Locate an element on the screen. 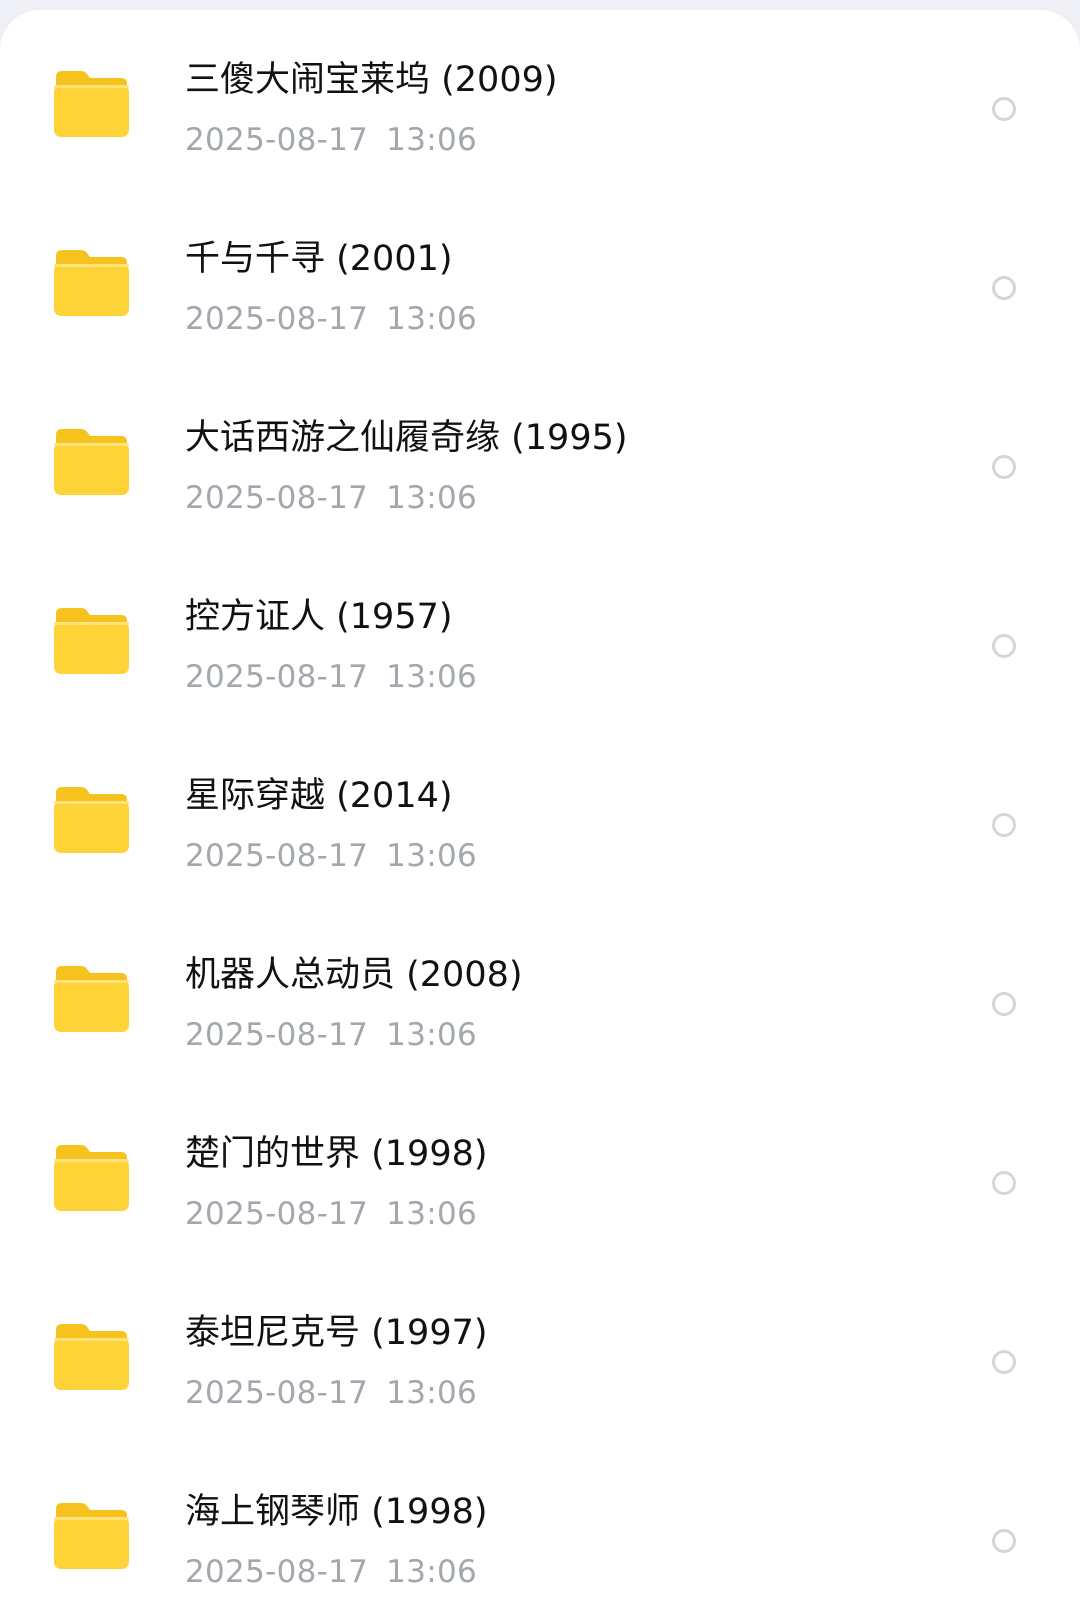 This screenshot has height=1621, width=1080. file-name: 机器人总动员 (2008) is located at coordinates (354, 975).